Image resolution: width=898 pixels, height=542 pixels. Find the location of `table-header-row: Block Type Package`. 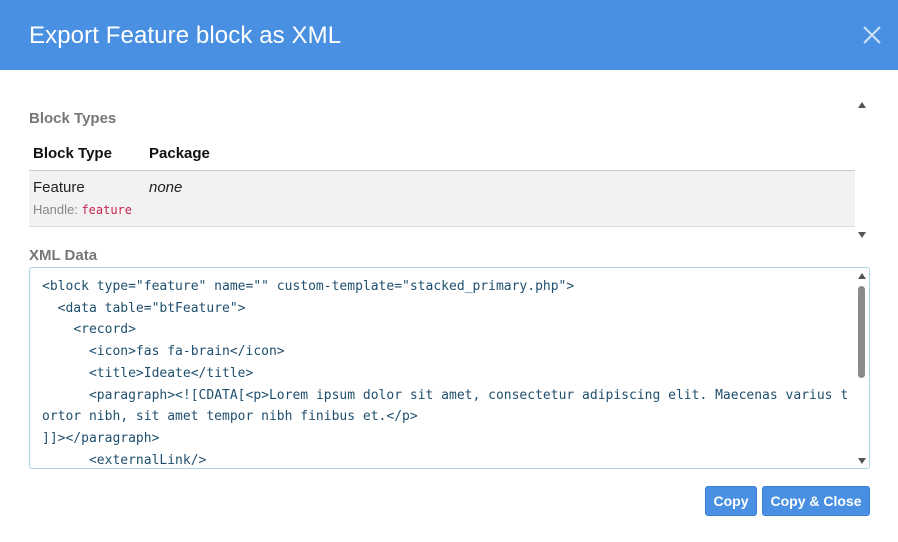

table-header-row: Block Type Package is located at coordinates (442, 154).